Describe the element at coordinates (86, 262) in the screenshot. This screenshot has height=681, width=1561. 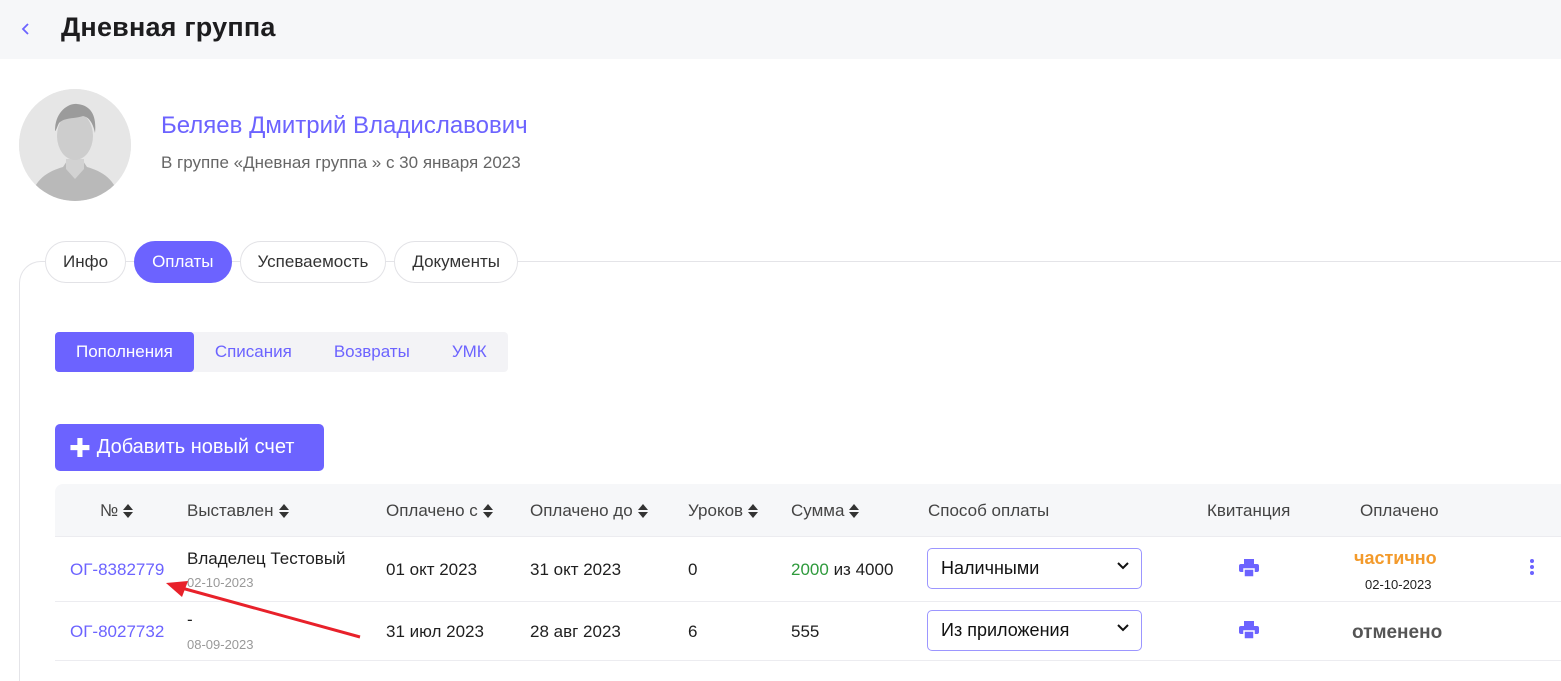
I see `tab-info: Инфо` at that location.